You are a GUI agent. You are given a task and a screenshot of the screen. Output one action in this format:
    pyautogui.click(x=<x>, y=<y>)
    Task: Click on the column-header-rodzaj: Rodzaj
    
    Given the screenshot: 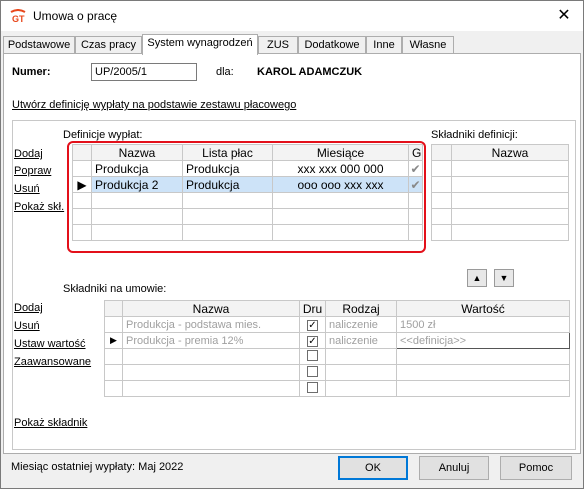 What is the action you would take?
    pyautogui.click(x=361, y=308)
    